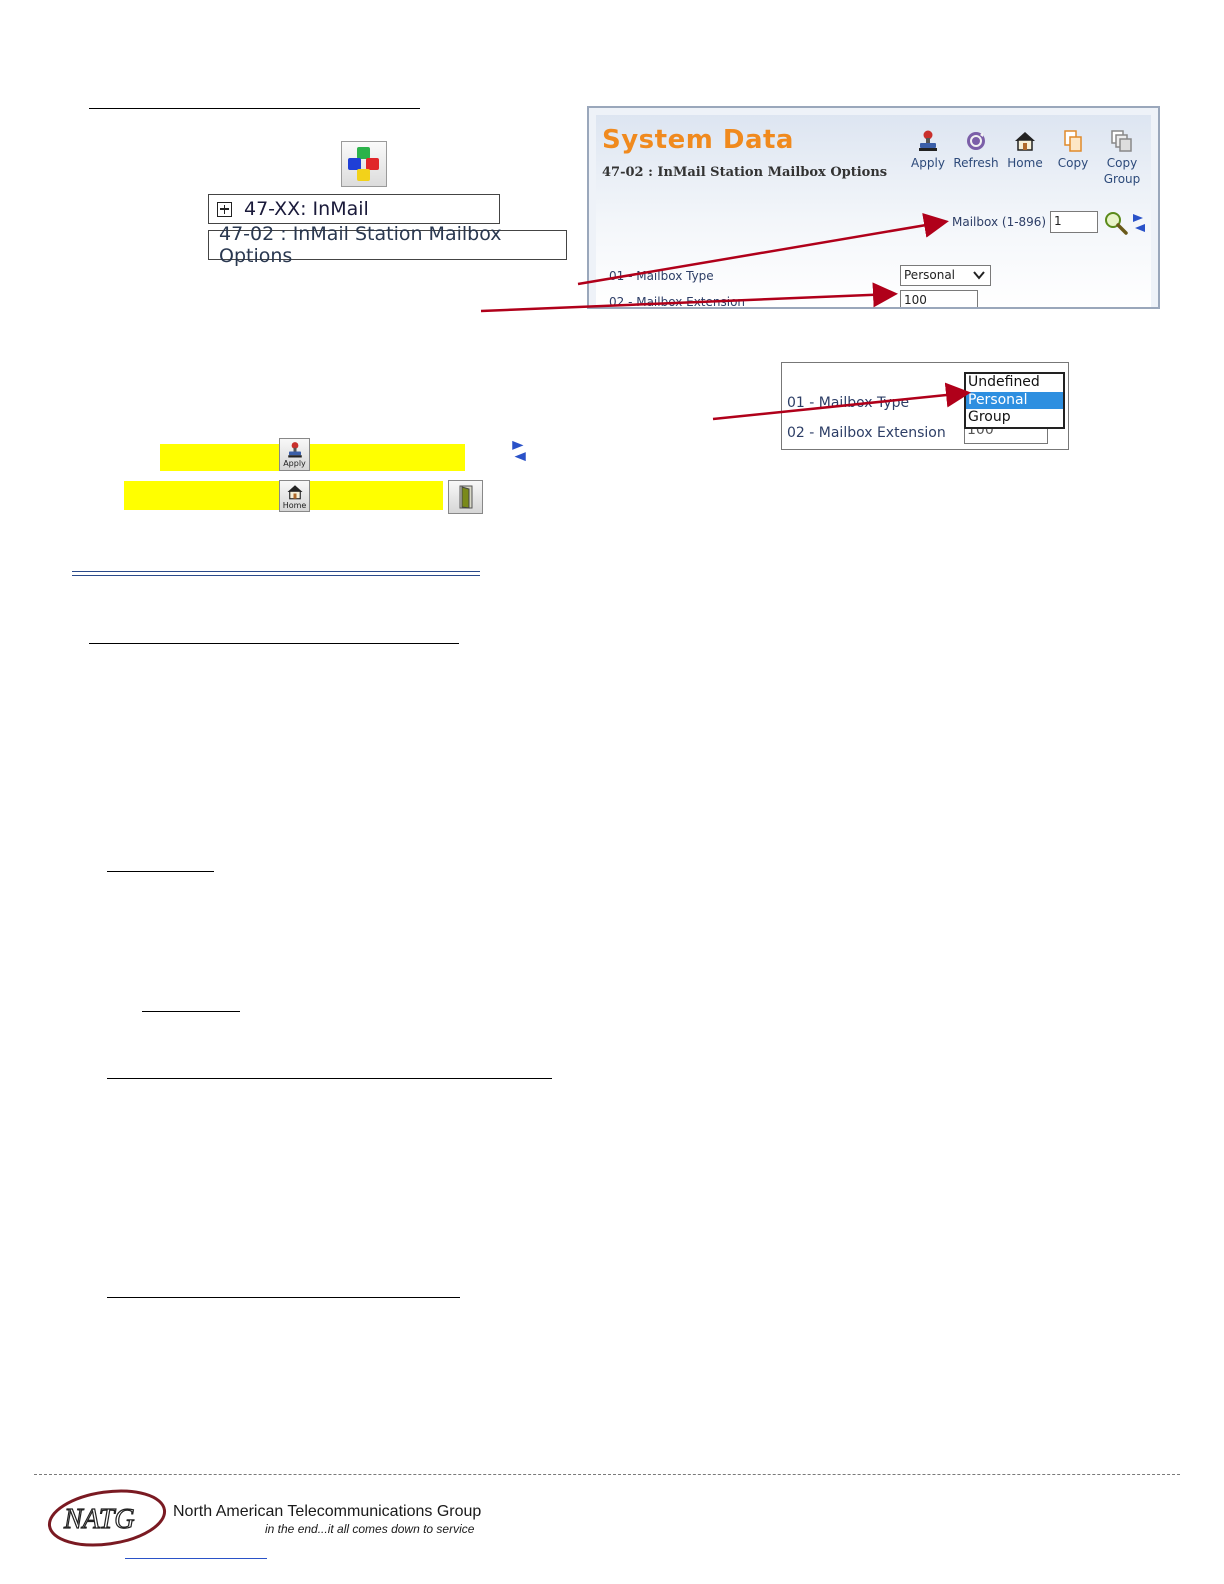  What do you see at coordinates (360, 245) in the screenshot?
I see `tree-item-label: 47-02 : InMail Station Mailbox Options` at bounding box center [360, 245].